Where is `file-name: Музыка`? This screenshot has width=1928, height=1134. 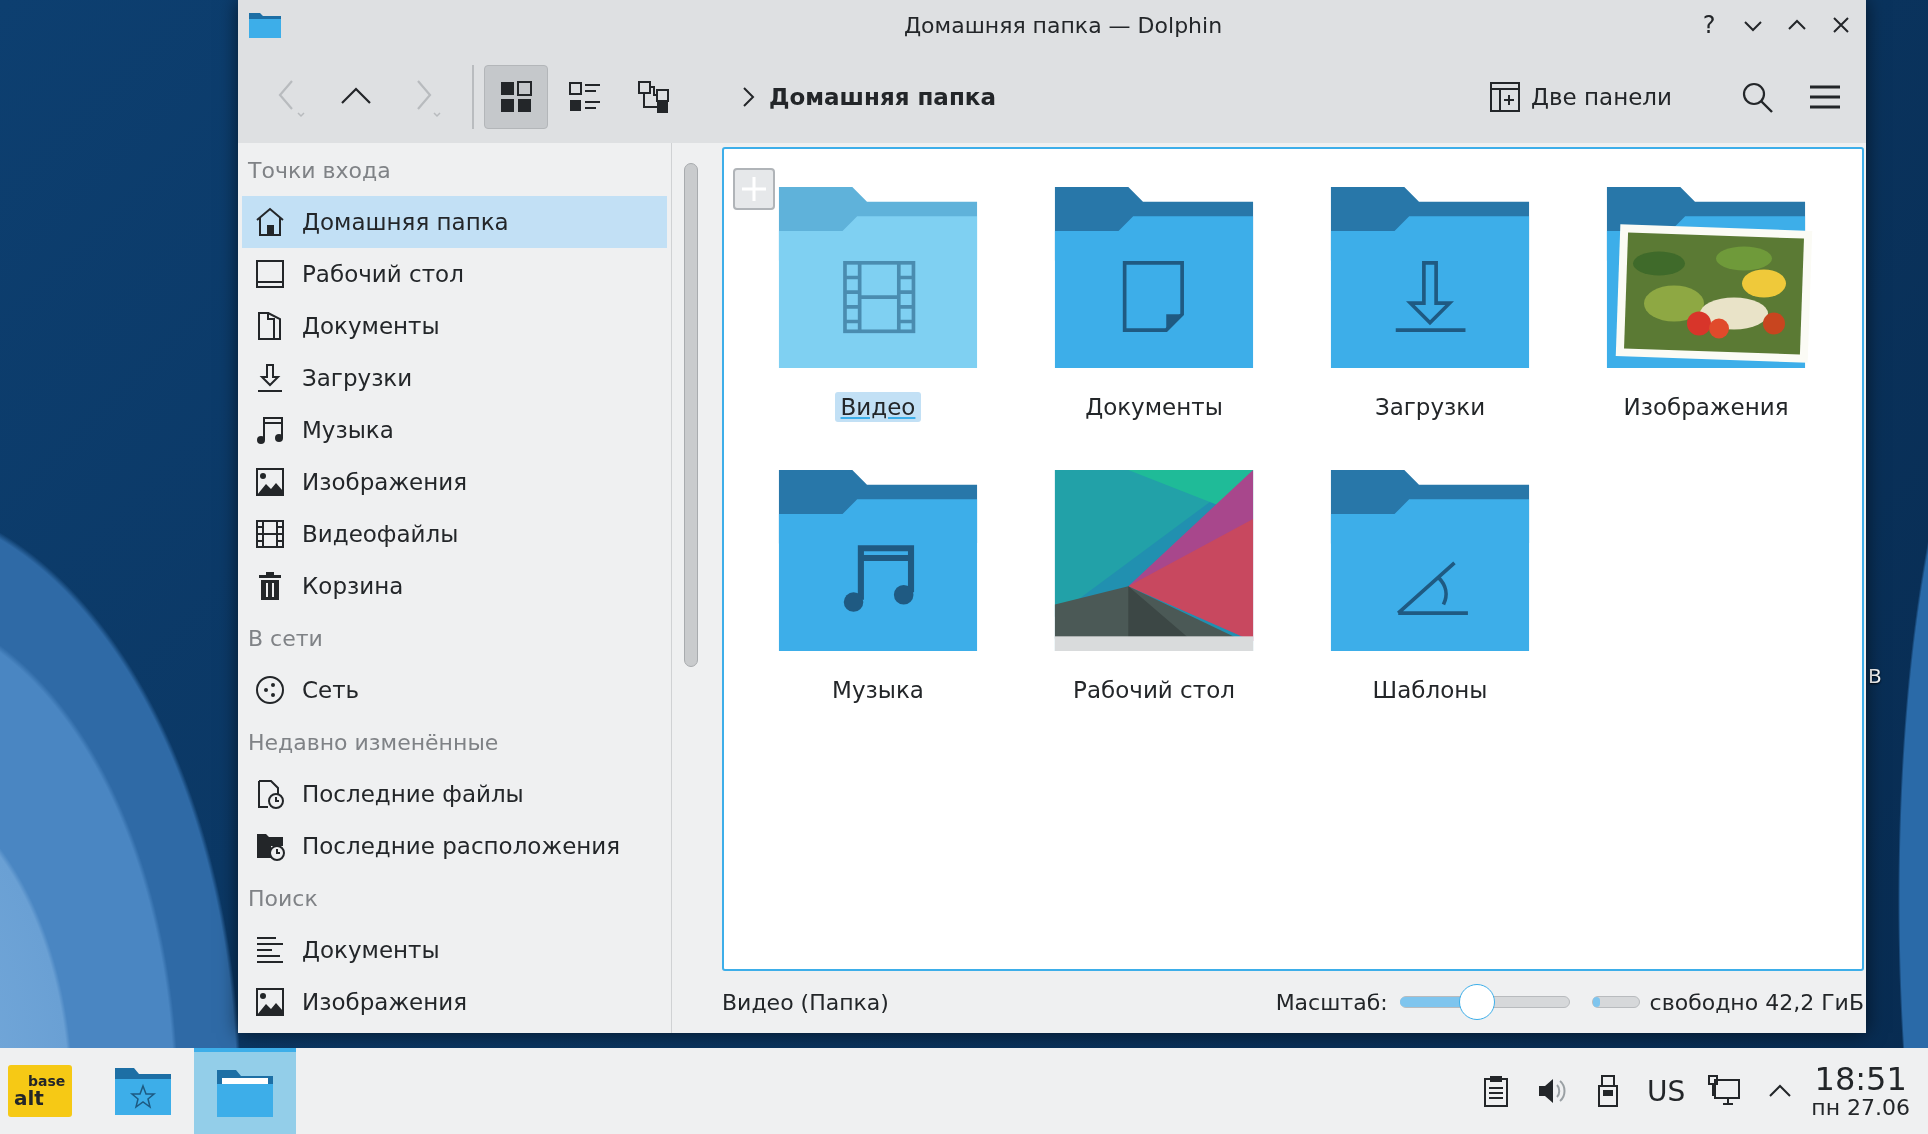 file-name: Музыка is located at coordinates (878, 690).